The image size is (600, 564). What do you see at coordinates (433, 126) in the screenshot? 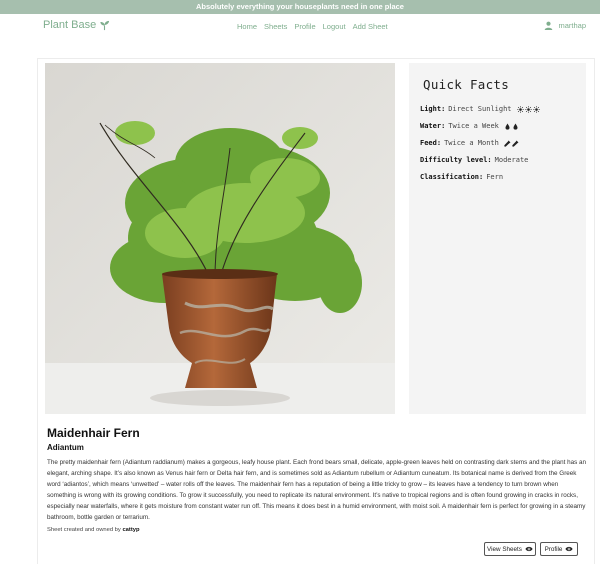
I see `fact-water-label: Water:` at bounding box center [433, 126].